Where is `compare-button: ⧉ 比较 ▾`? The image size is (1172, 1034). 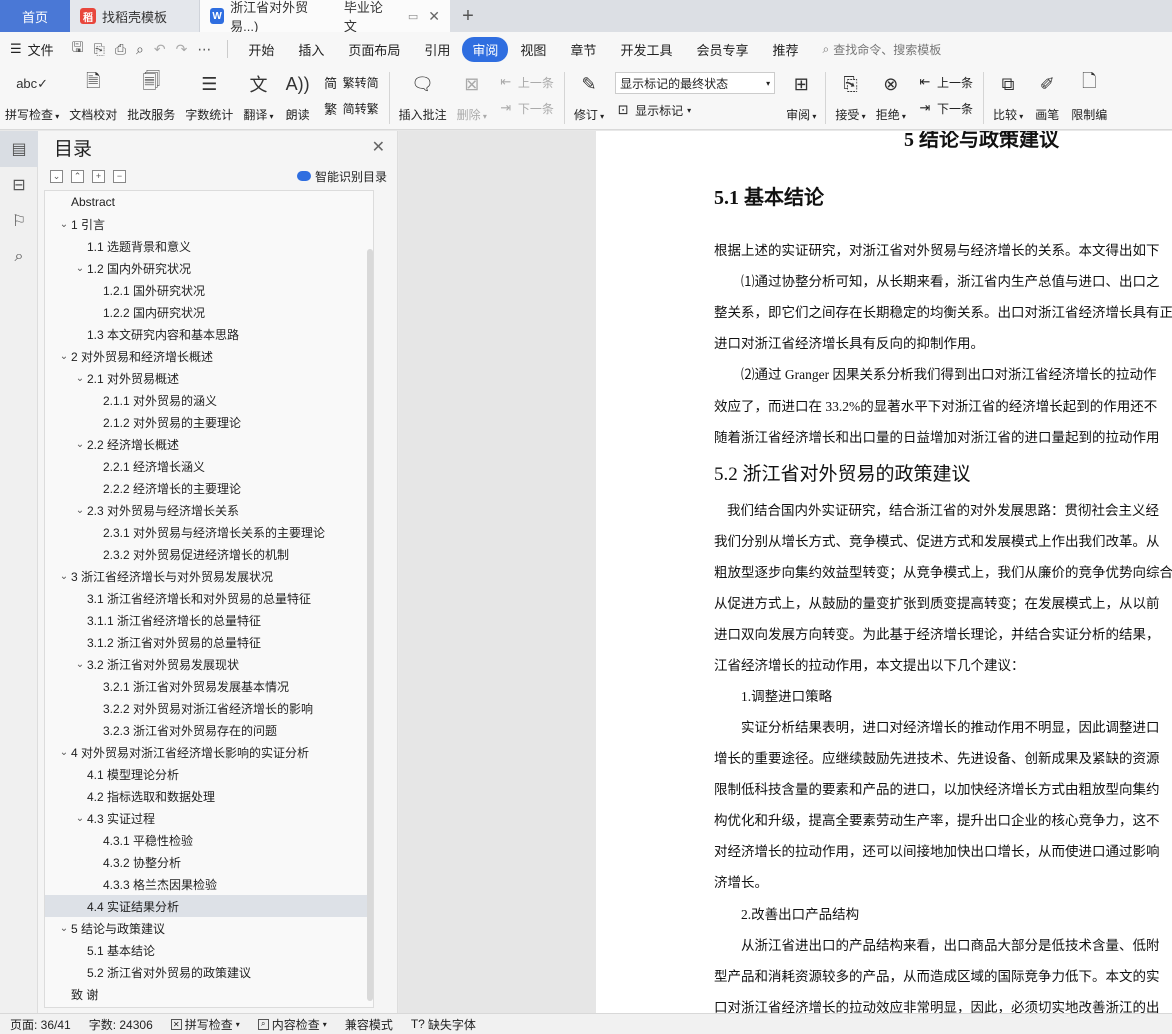 compare-button: ⧉ 比较 ▾ is located at coordinates (1008, 96).